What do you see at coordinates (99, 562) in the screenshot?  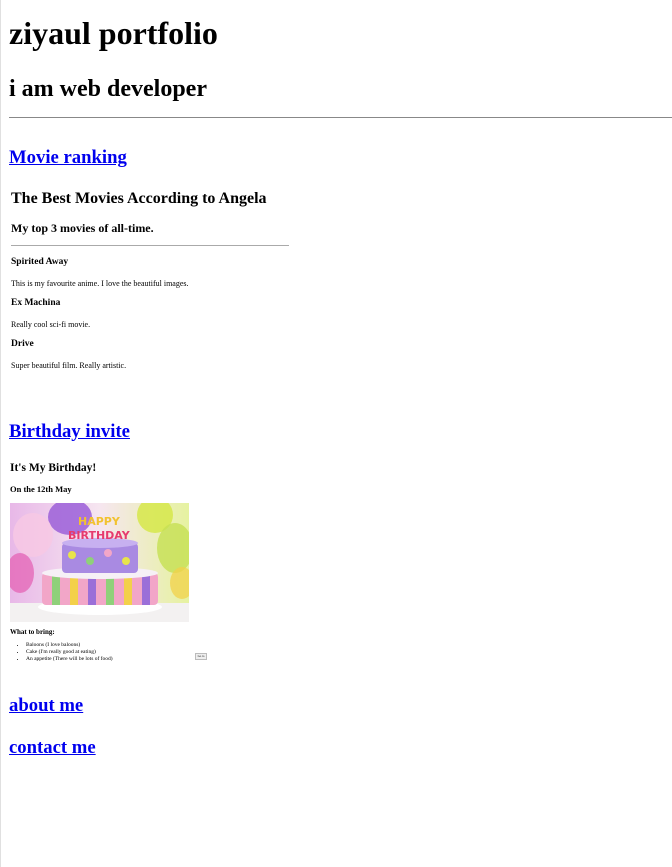 I see `birthday-cake-image: HAPPY BIRTHDAY` at bounding box center [99, 562].